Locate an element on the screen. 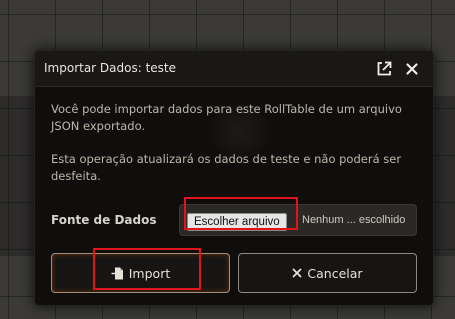 The image size is (455, 319). import-button: Import is located at coordinates (140, 273).